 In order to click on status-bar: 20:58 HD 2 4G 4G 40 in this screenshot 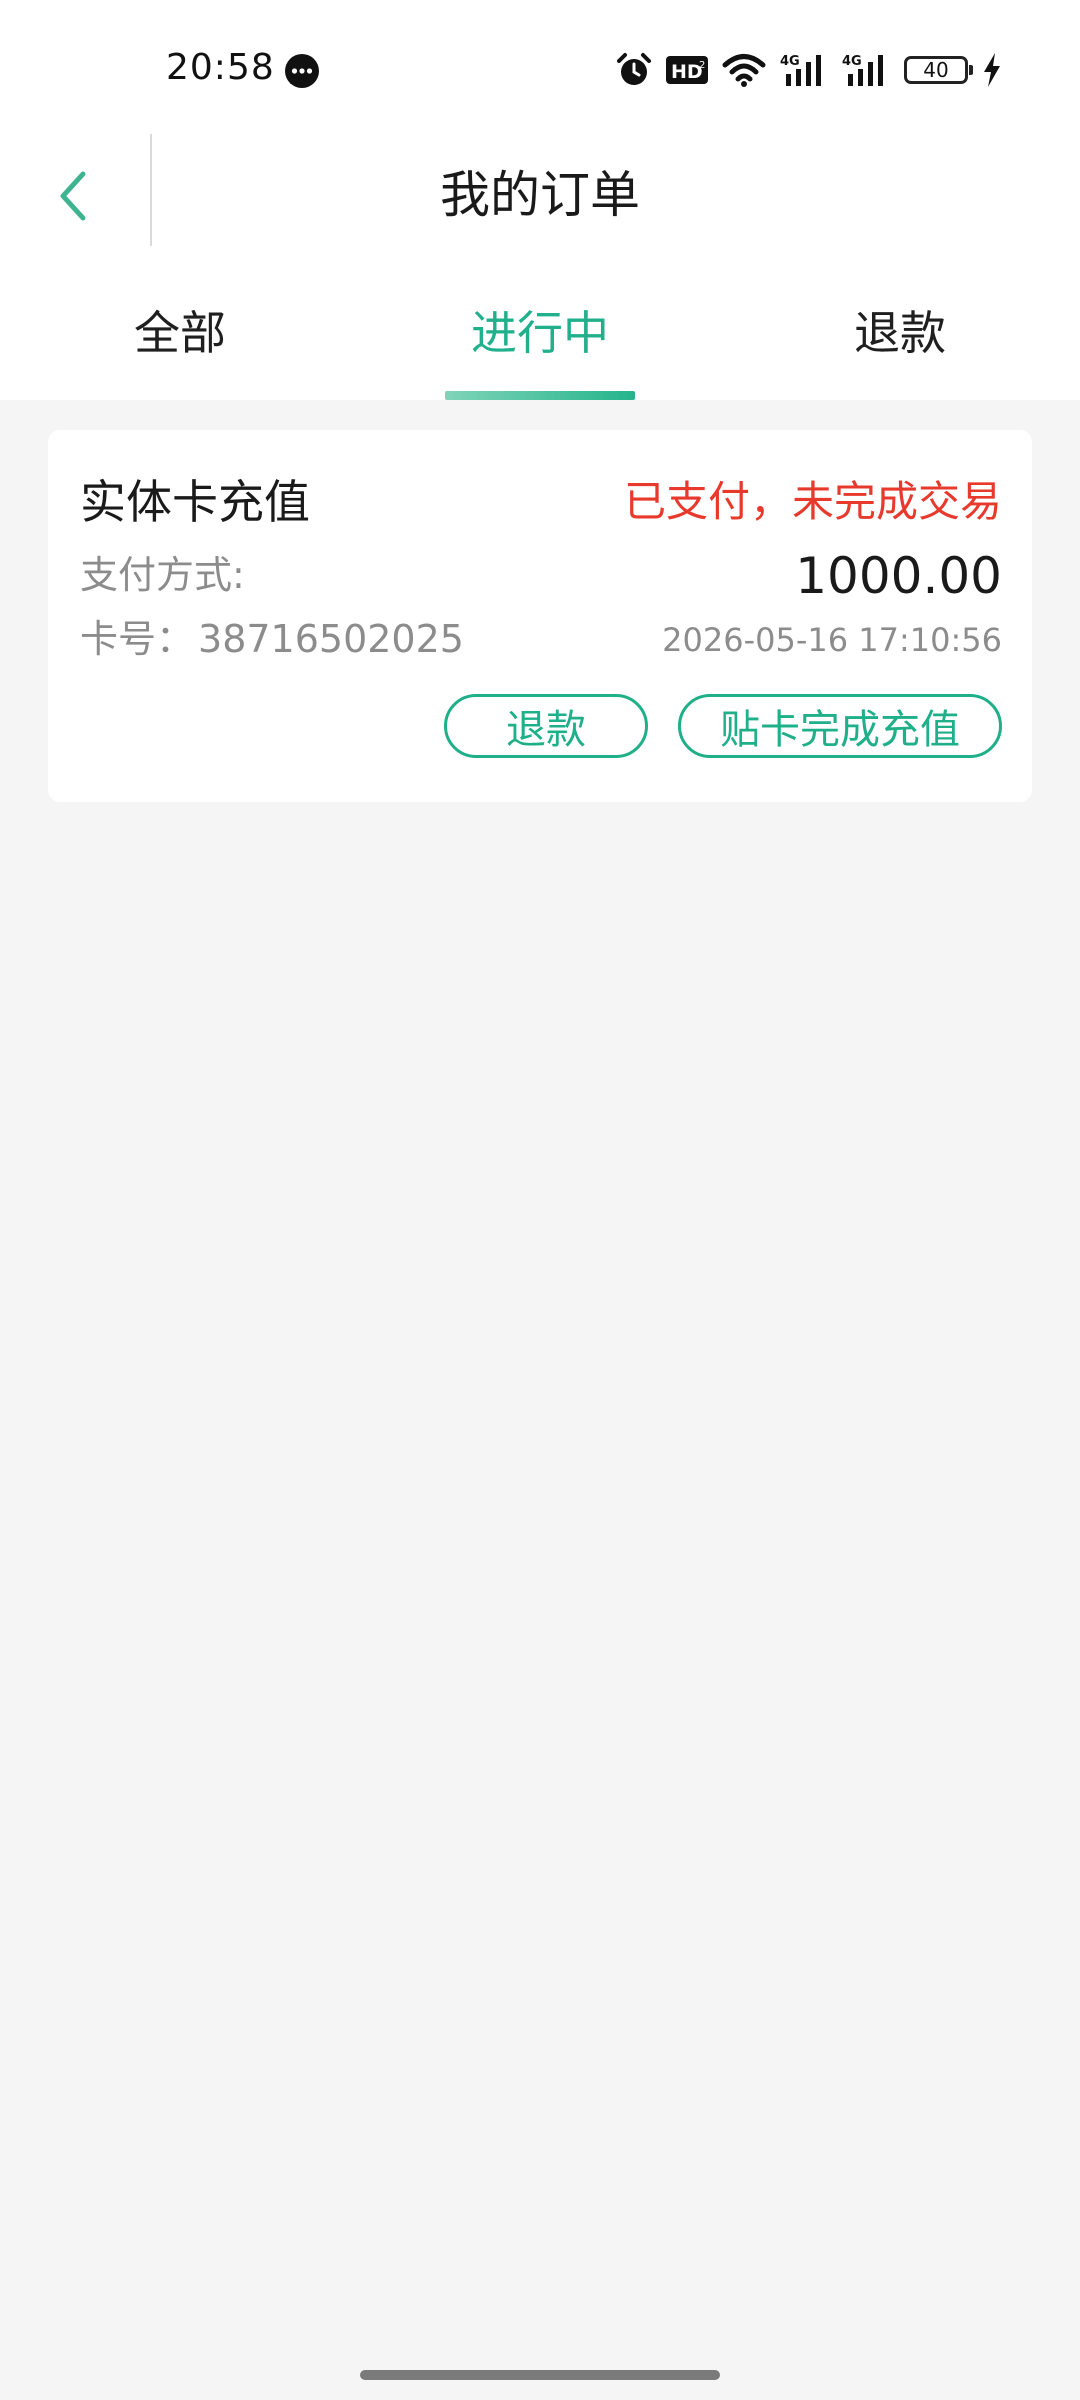, I will do `click(540, 66)`.